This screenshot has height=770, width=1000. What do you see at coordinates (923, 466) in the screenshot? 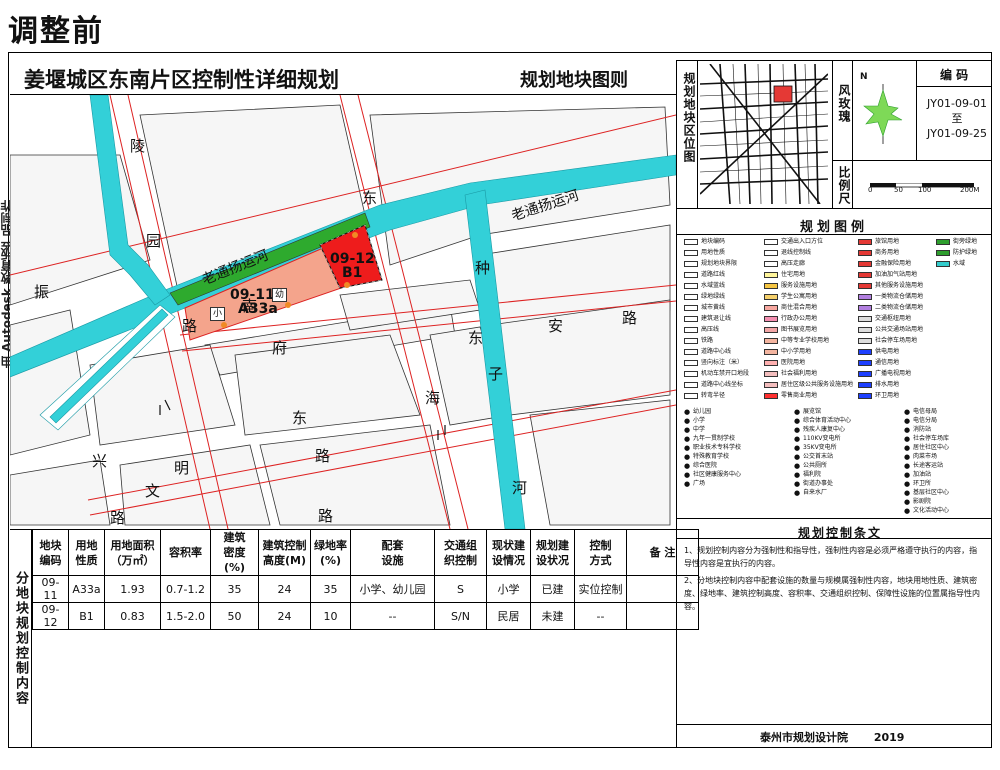
I see `legend-item: ● 长途客运站` at bounding box center [923, 466].